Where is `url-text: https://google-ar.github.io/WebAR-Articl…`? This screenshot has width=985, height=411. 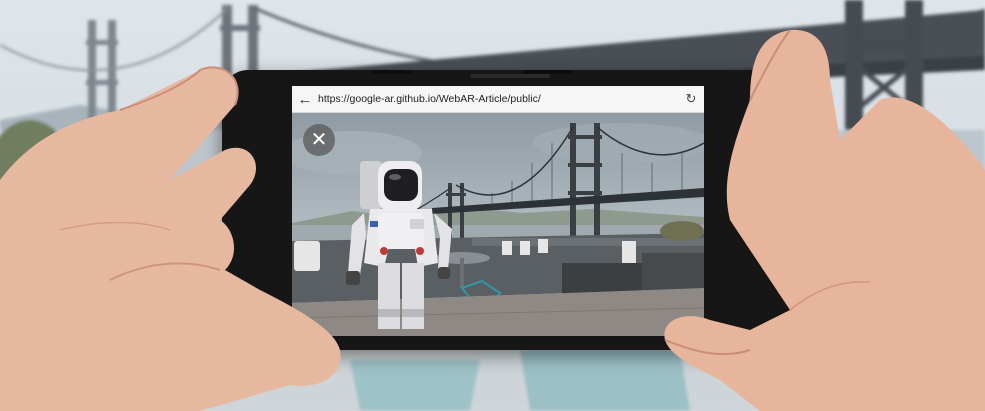 url-text: https://google-ar.github.io/WebAR-Articl… is located at coordinates (498, 99).